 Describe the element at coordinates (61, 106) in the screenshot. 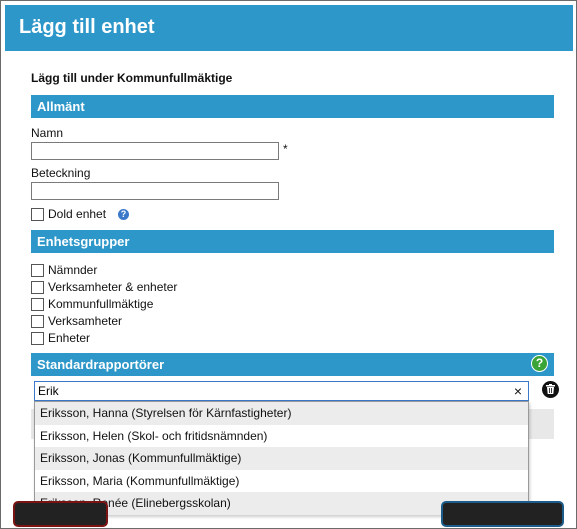

I see `section-general-title: Allmänt` at that location.